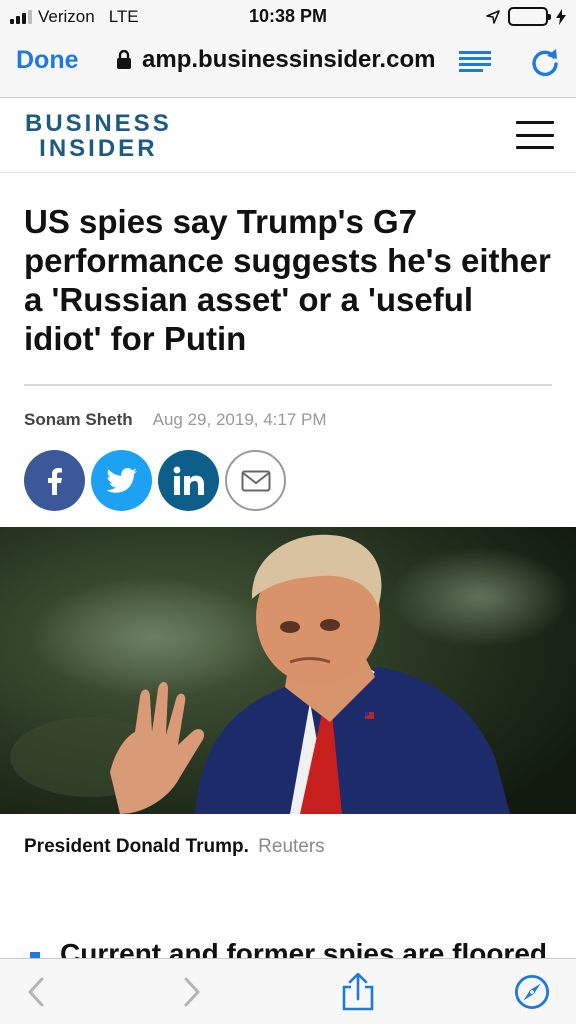  I want to click on business-insider-logo: BUSINESS INSIDER, so click(98, 136).